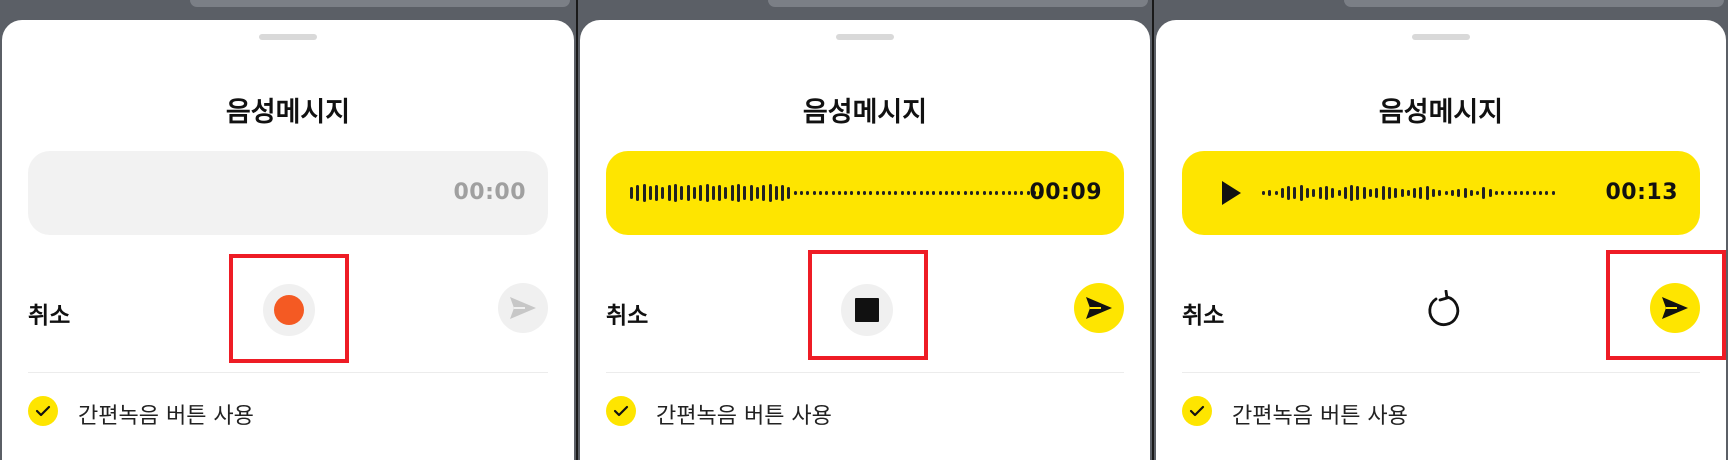 This screenshot has height=460, width=1728. I want to click on divider, so click(1441, 372).